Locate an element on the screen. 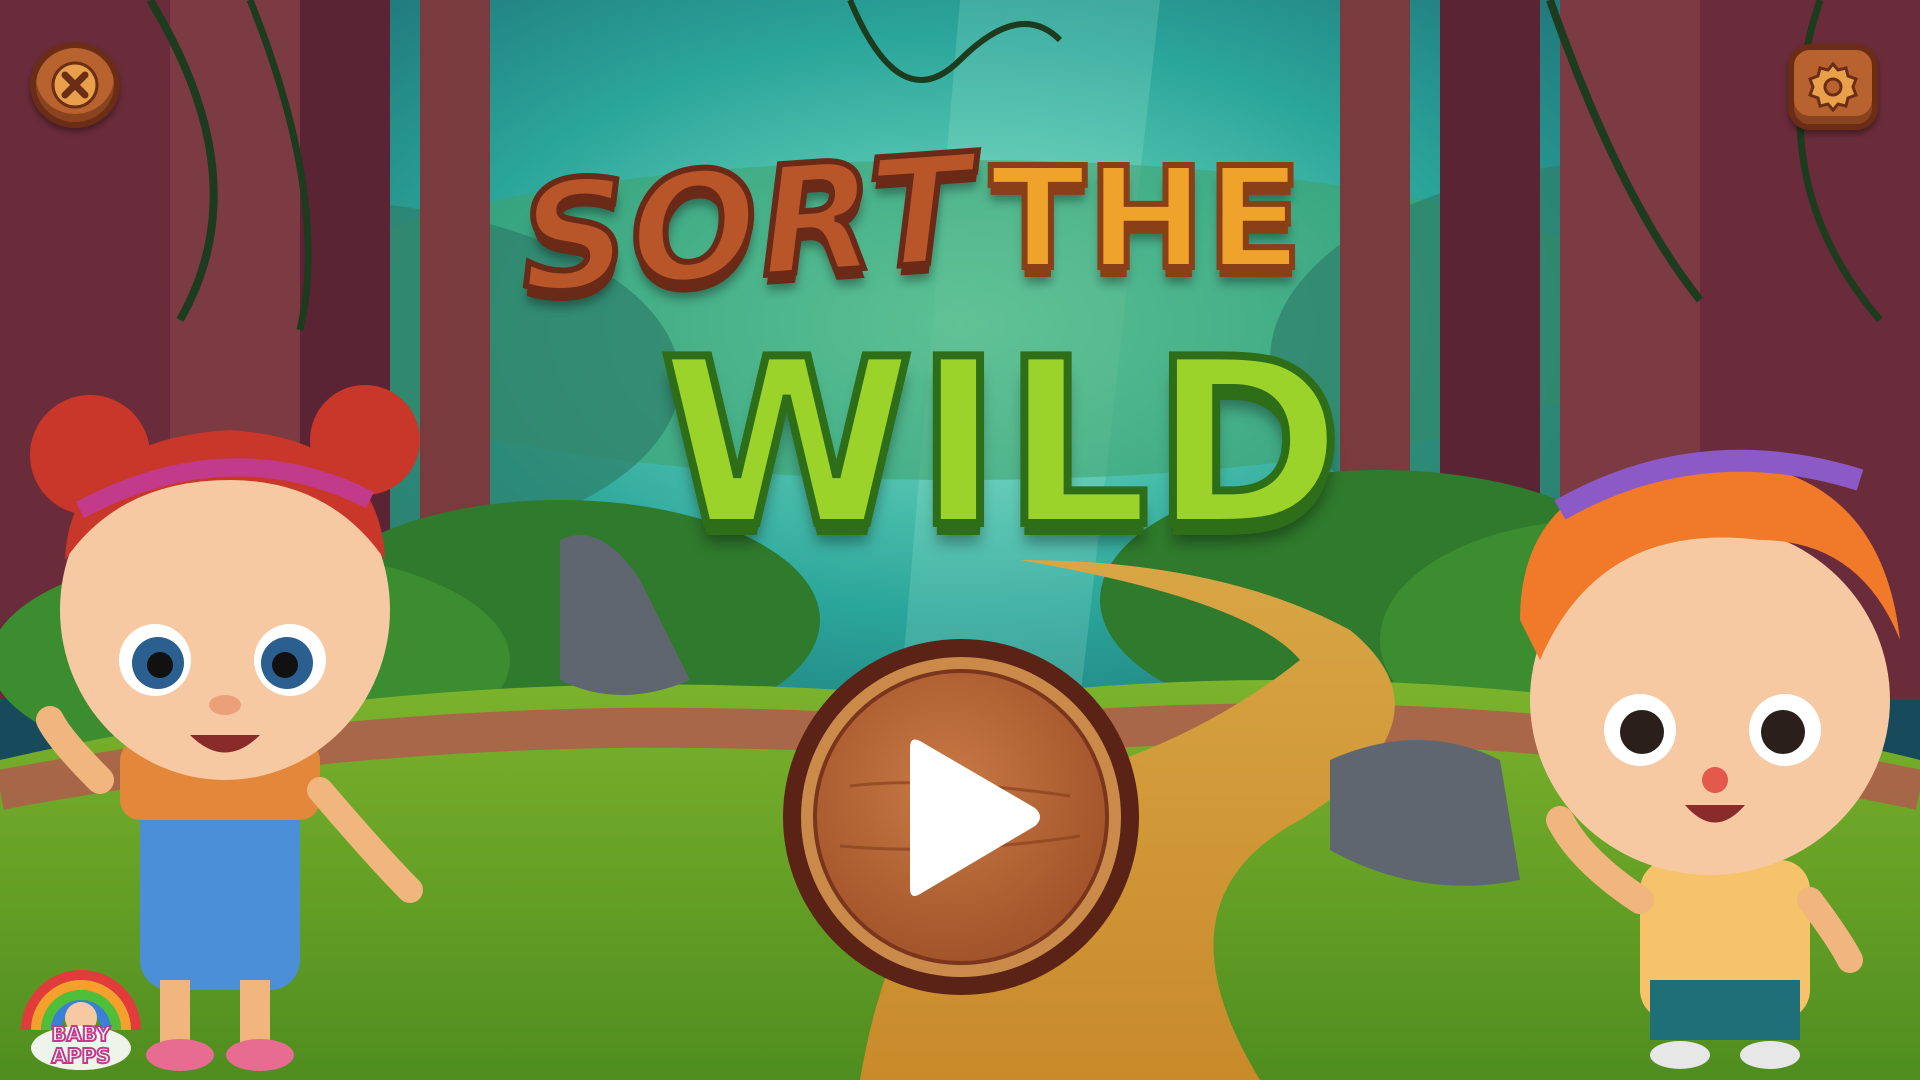  title-word-the: THE is located at coordinates (1146, 219).